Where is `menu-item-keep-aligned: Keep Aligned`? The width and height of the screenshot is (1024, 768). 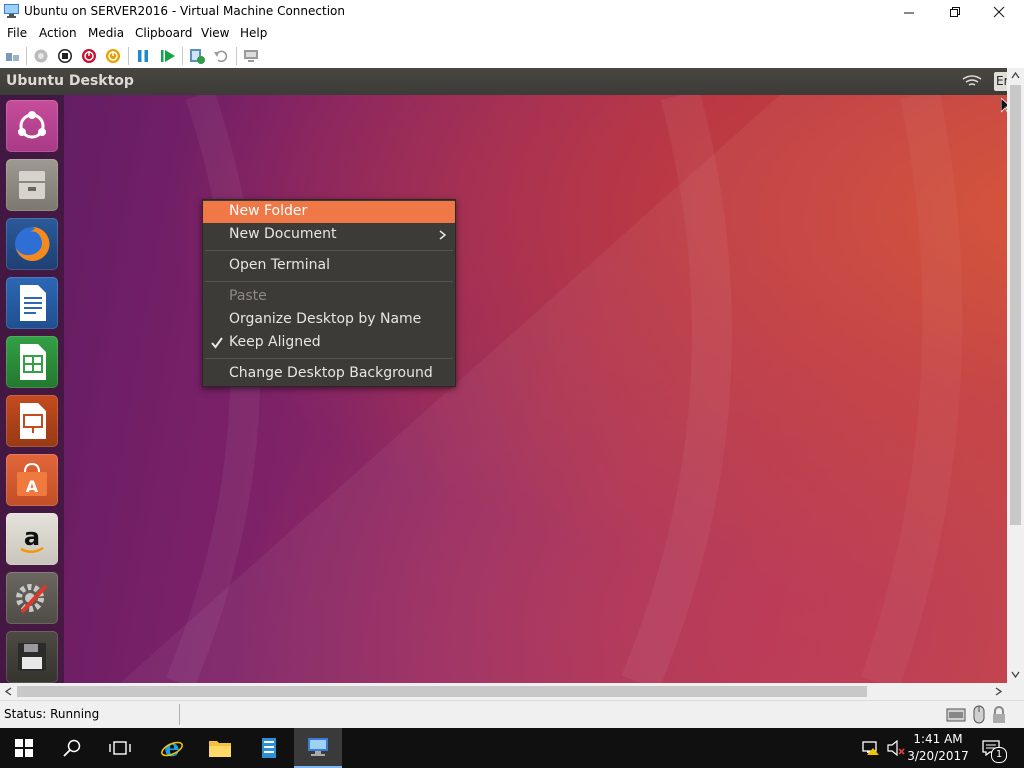
menu-item-keep-aligned: Keep Aligned is located at coordinates (329, 343).